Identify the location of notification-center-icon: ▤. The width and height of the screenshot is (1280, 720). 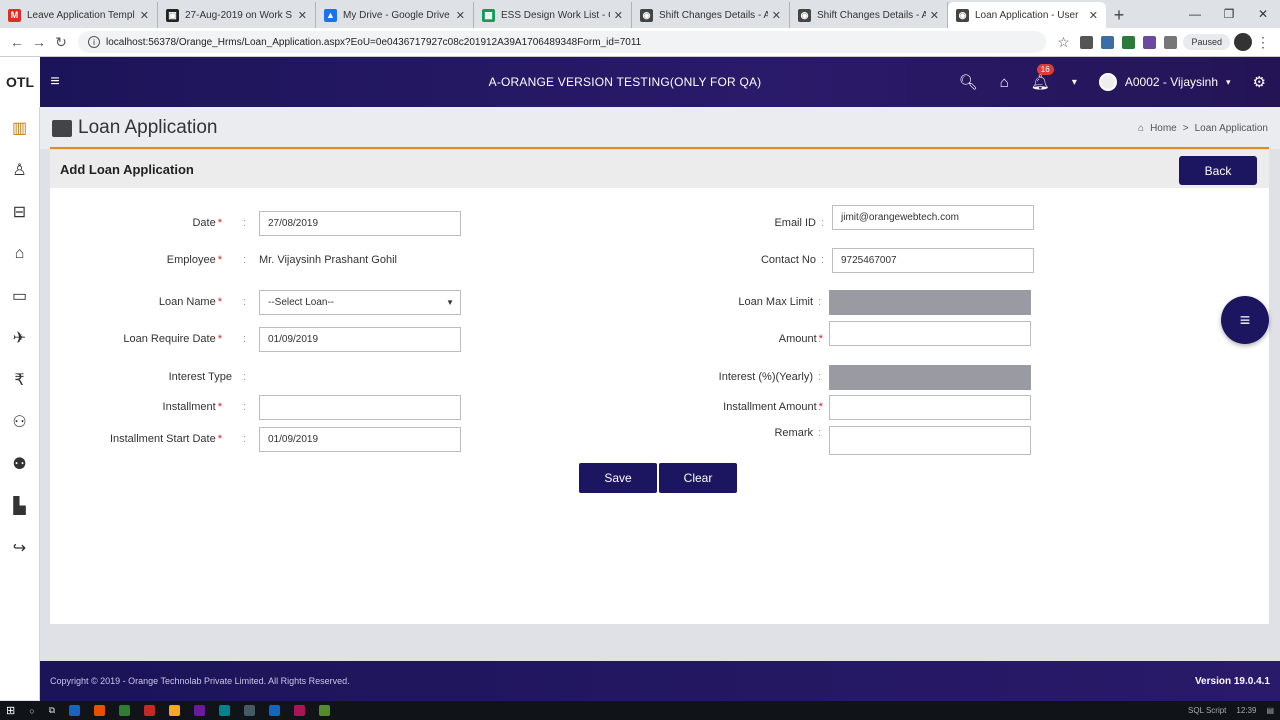
(1270, 710).